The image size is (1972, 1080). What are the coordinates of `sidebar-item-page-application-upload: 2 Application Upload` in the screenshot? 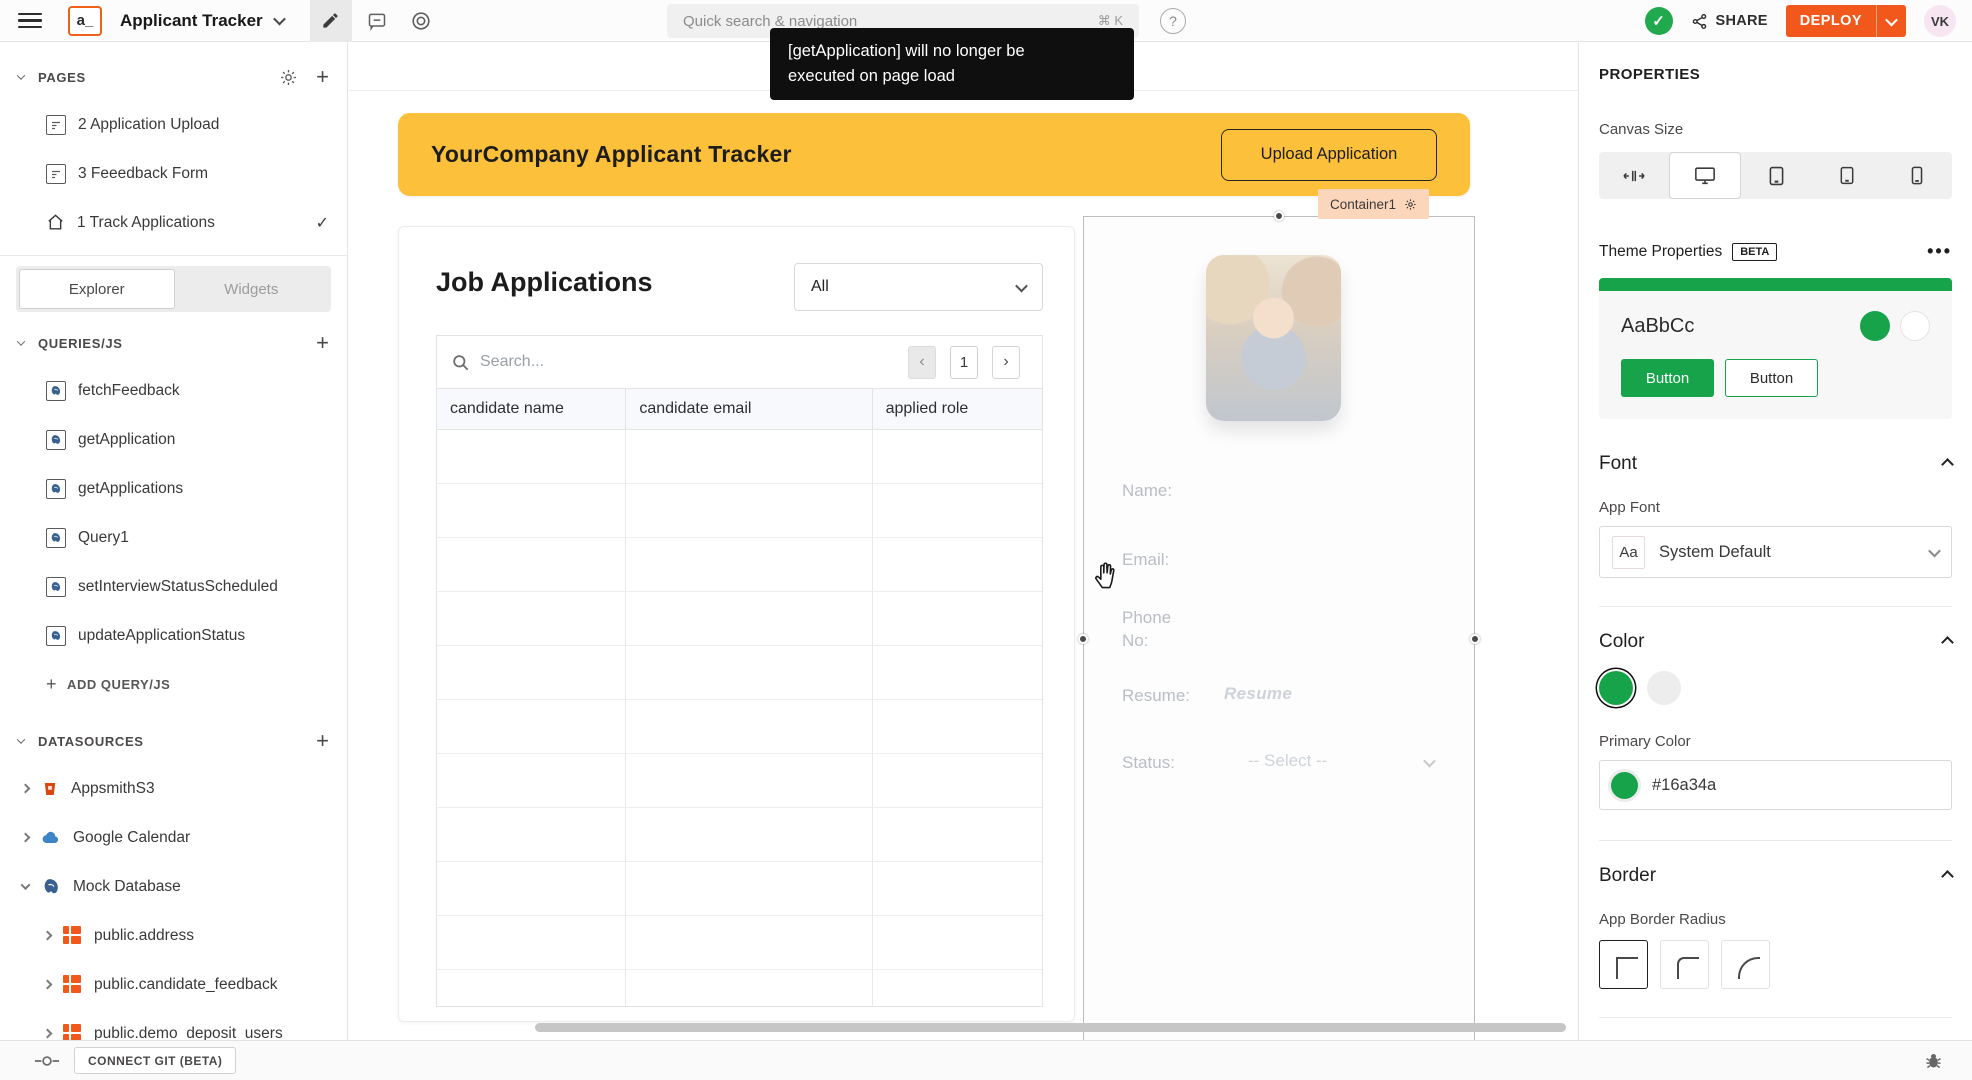 It's located at (173, 124).